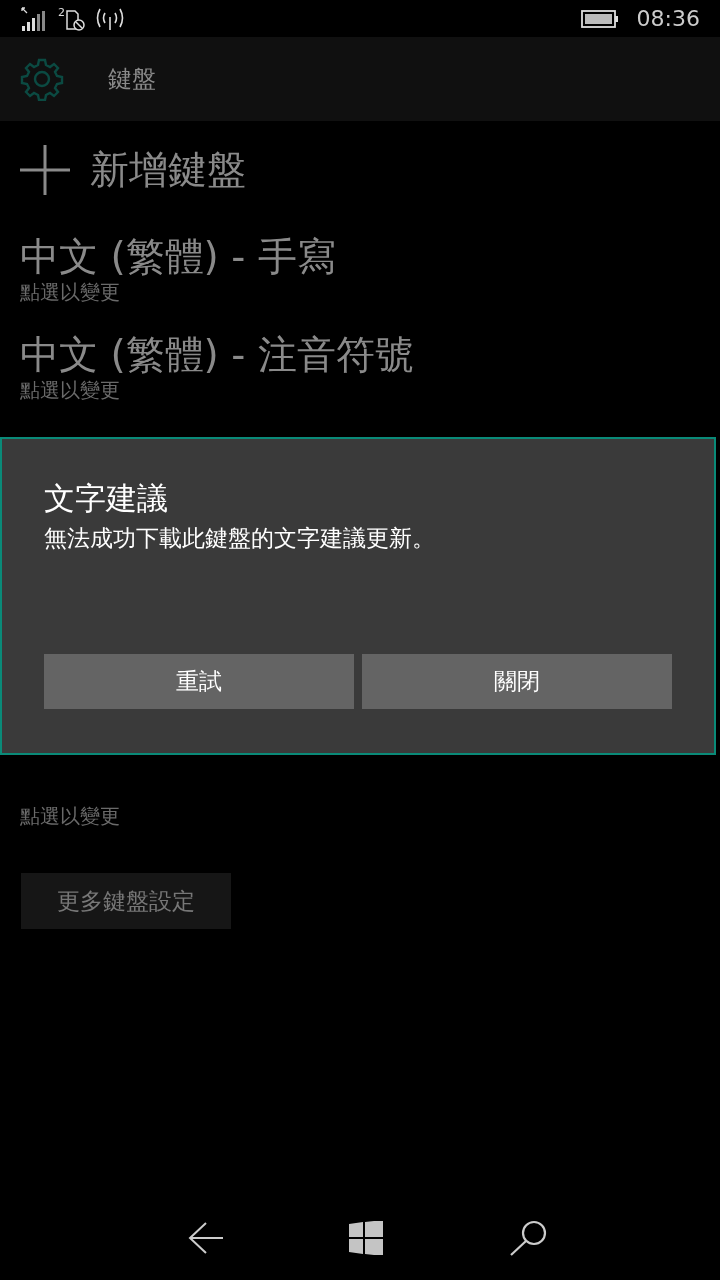  Describe the element at coordinates (668, 18) in the screenshot. I see `clock-time: 08:36` at that location.